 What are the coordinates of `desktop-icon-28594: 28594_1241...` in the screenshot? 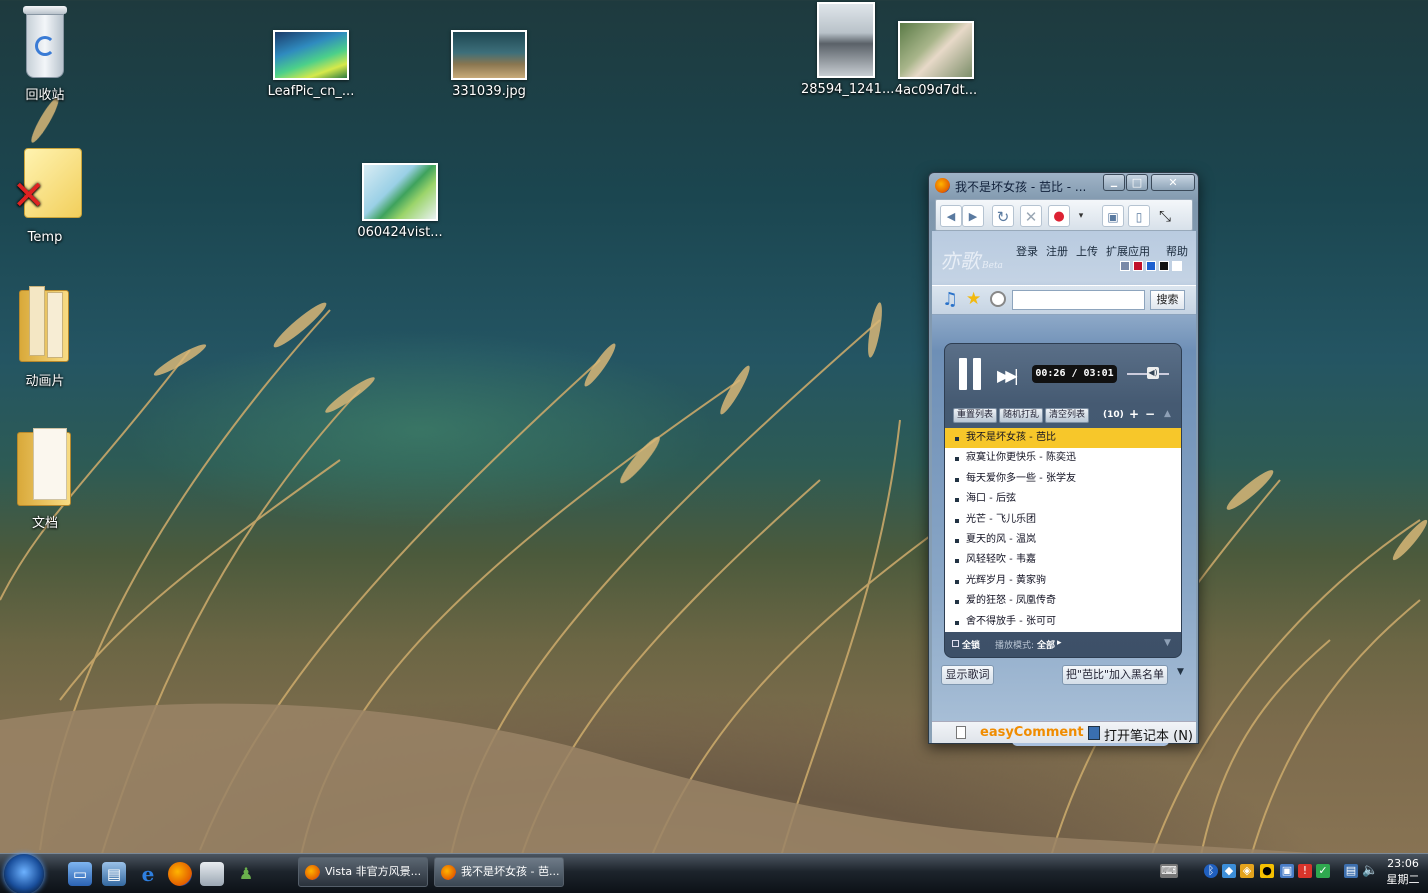 It's located at (847, 49).